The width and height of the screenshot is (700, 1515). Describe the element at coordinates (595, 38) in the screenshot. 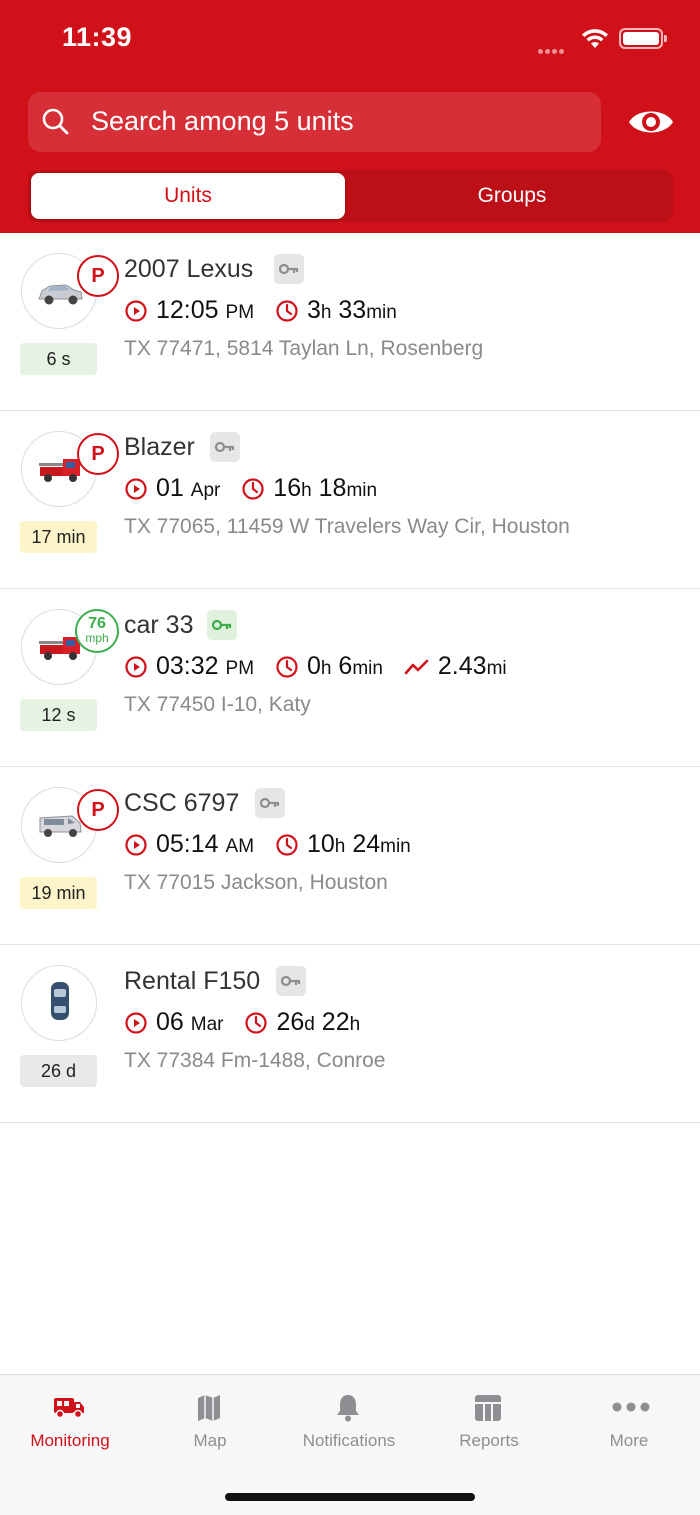

I see `wifi-icon` at that location.